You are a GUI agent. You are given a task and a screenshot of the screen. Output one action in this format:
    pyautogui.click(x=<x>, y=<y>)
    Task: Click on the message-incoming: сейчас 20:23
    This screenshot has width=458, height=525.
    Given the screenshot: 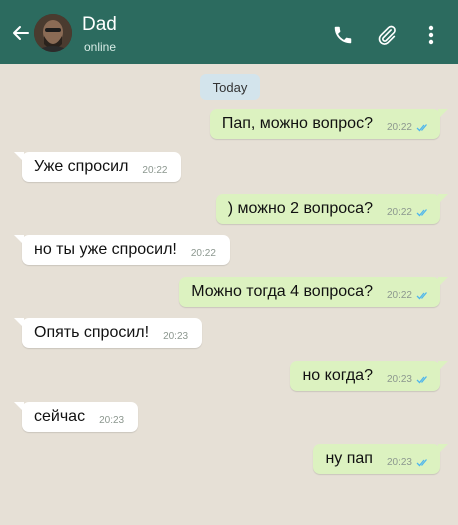 What is the action you would take?
    pyautogui.click(x=76, y=417)
    